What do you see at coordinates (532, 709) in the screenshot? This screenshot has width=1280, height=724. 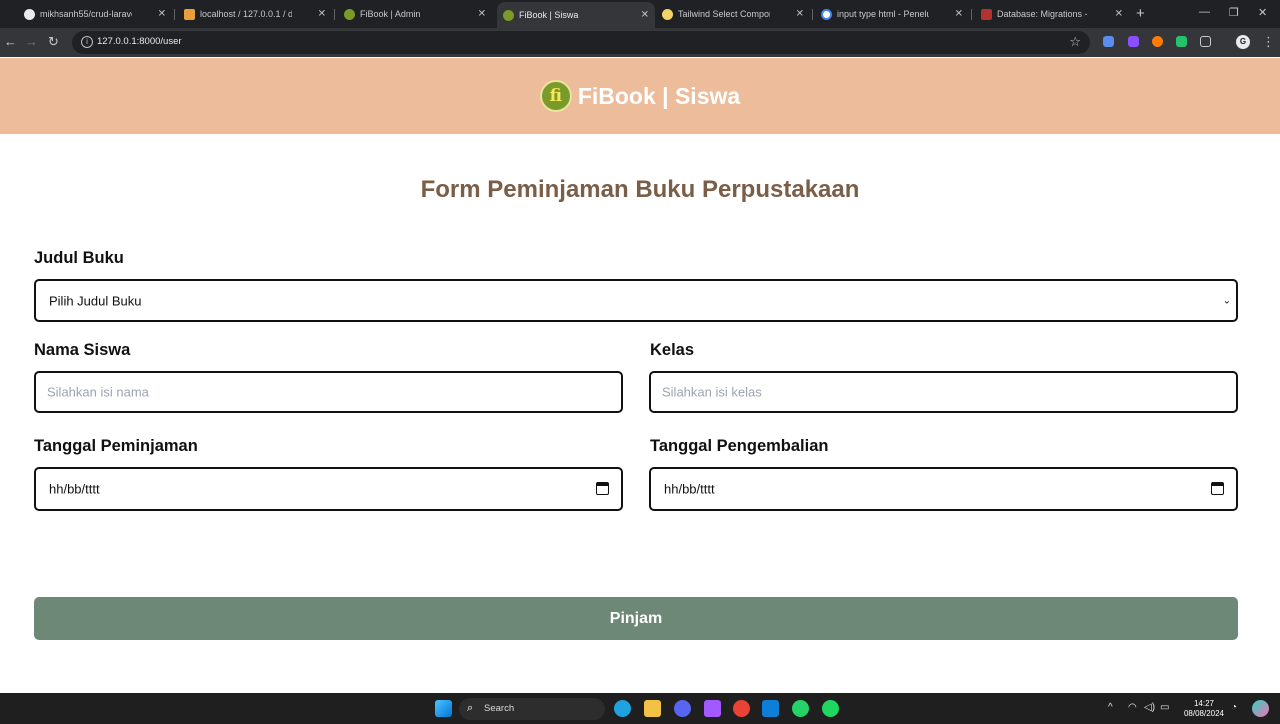 I see `taskbar-search: ⌕ Search` at bounding box center [532, 709].